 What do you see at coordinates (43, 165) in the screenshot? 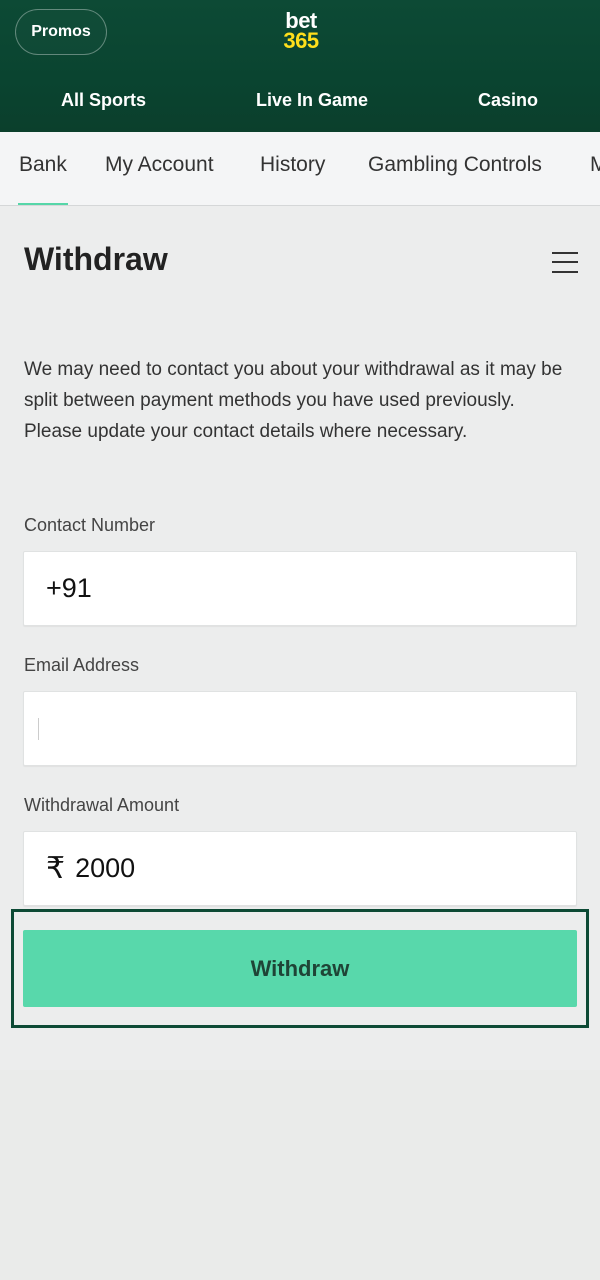
I see `tab-bank: Bank` at bounding box center [43, 165].